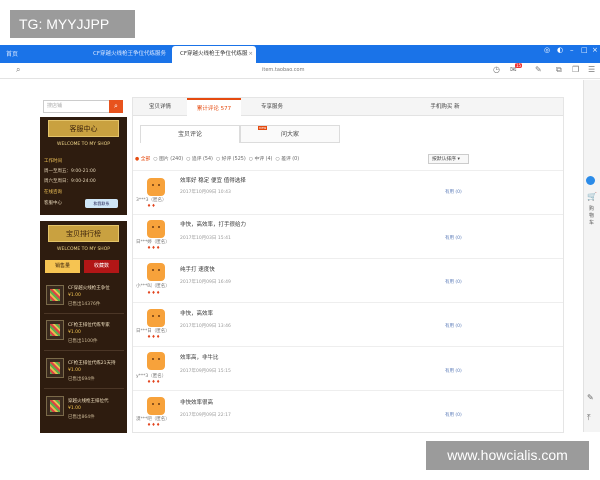 This screenshot has height=480, width=600. Describe the element at coordinates (584, 50) in the screenshot. I see `maximize-icon: □` at that location.